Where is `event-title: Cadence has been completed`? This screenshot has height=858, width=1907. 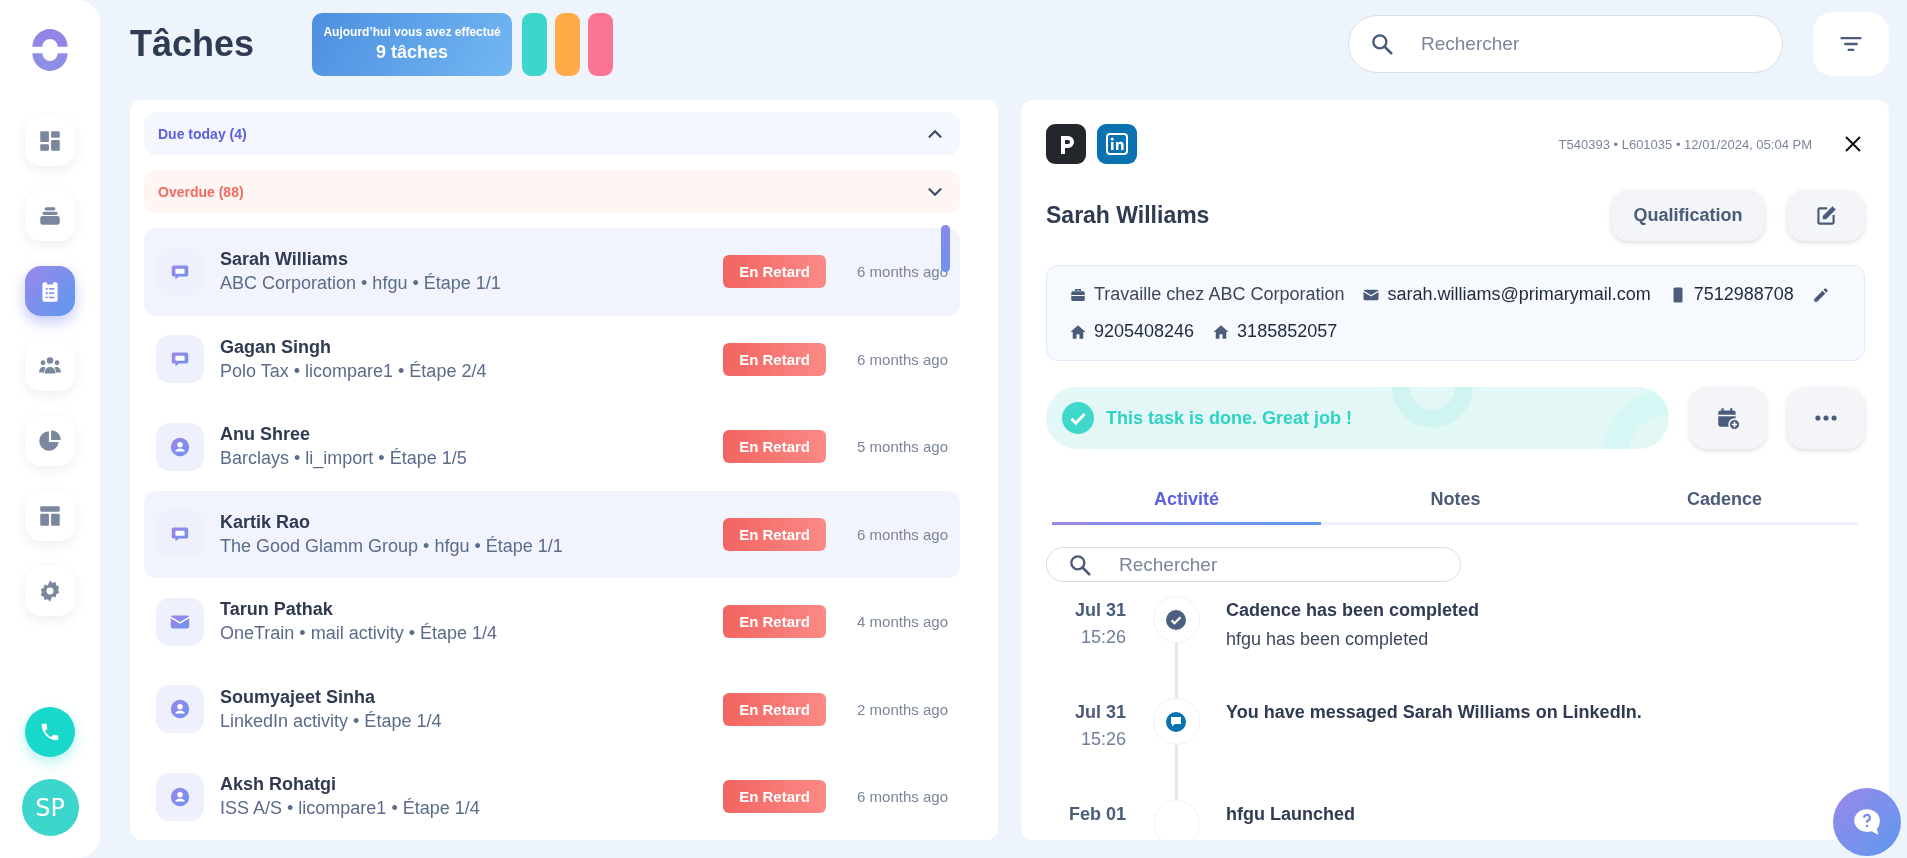 event-title: Cadence has been completed is located at coordinates (1353, 610).